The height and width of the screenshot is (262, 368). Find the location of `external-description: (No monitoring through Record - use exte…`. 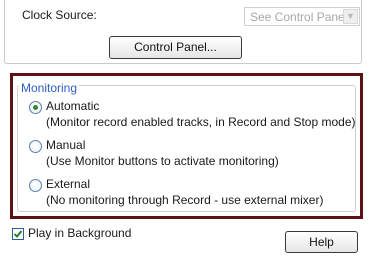

external-description: (No monitoring through Record - use exte… is located at coordinates (185, 200).